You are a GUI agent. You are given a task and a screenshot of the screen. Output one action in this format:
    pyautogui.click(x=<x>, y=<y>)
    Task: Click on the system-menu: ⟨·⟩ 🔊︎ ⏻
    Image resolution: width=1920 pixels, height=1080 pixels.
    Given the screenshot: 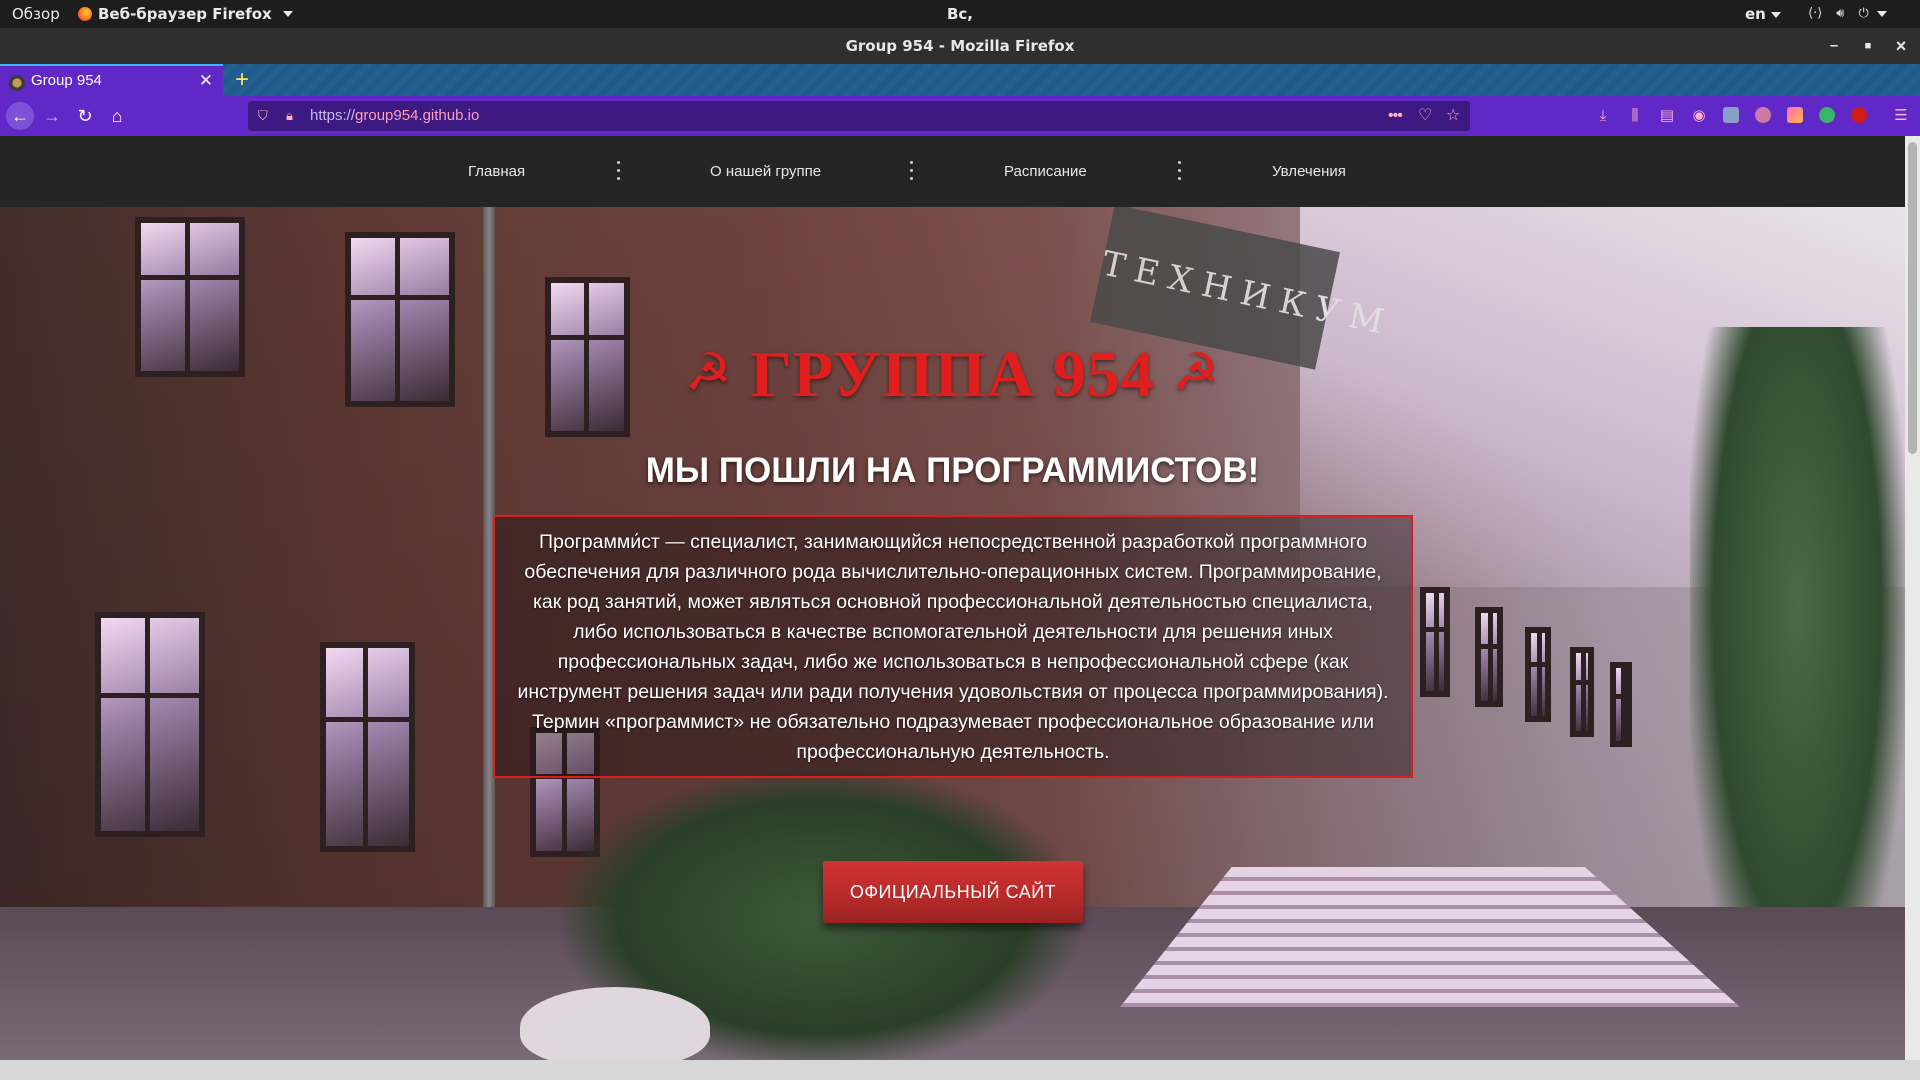 What is the action you would take?
    pyautogui.click(x=1847, y=14)
    